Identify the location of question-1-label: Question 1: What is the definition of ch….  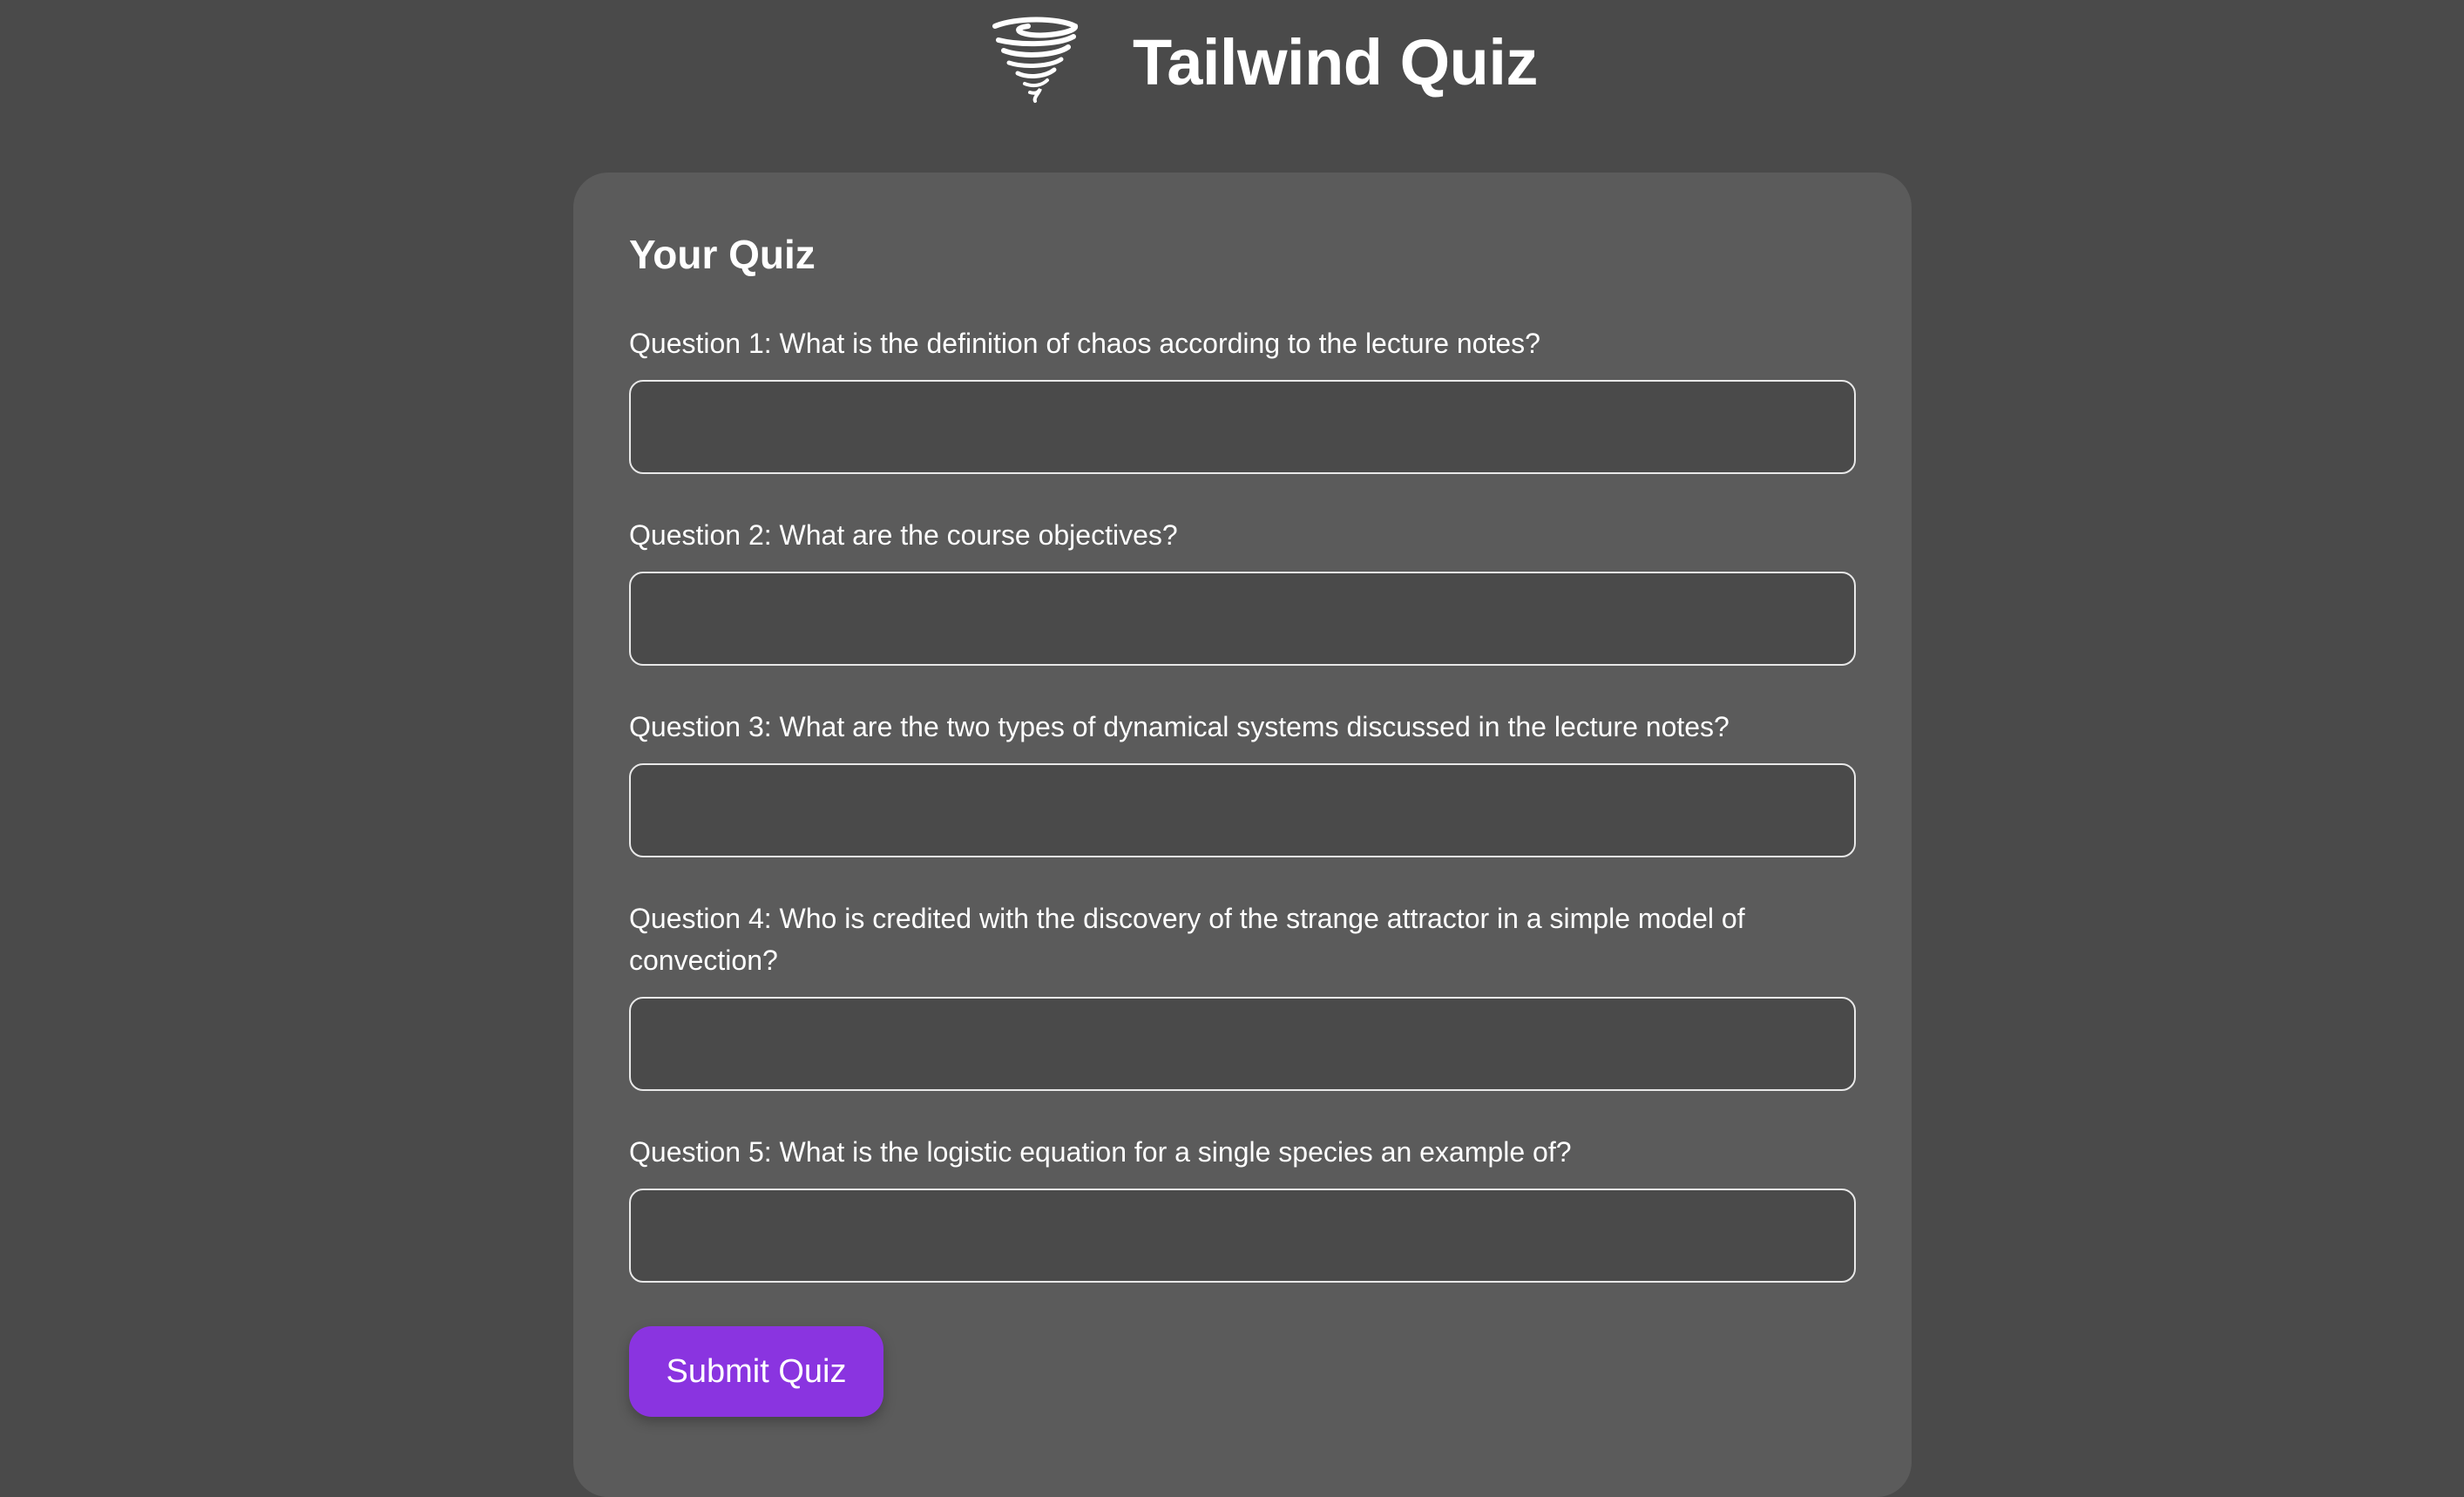
(1084, 344).